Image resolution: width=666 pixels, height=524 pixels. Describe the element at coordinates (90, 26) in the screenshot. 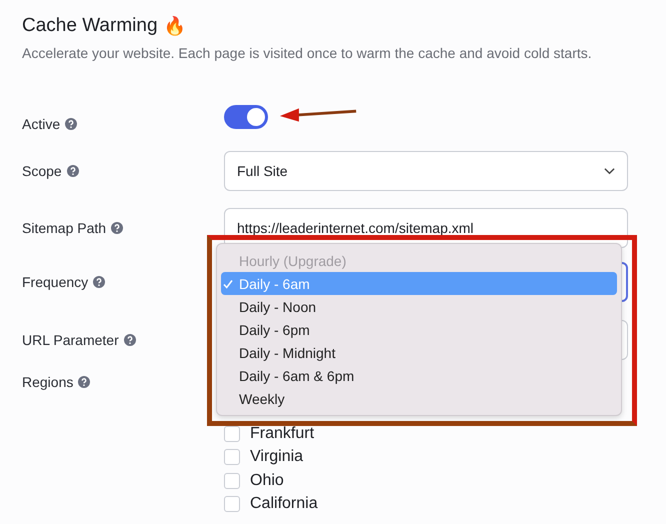

I see `section-title: Cache Warming` at that location.